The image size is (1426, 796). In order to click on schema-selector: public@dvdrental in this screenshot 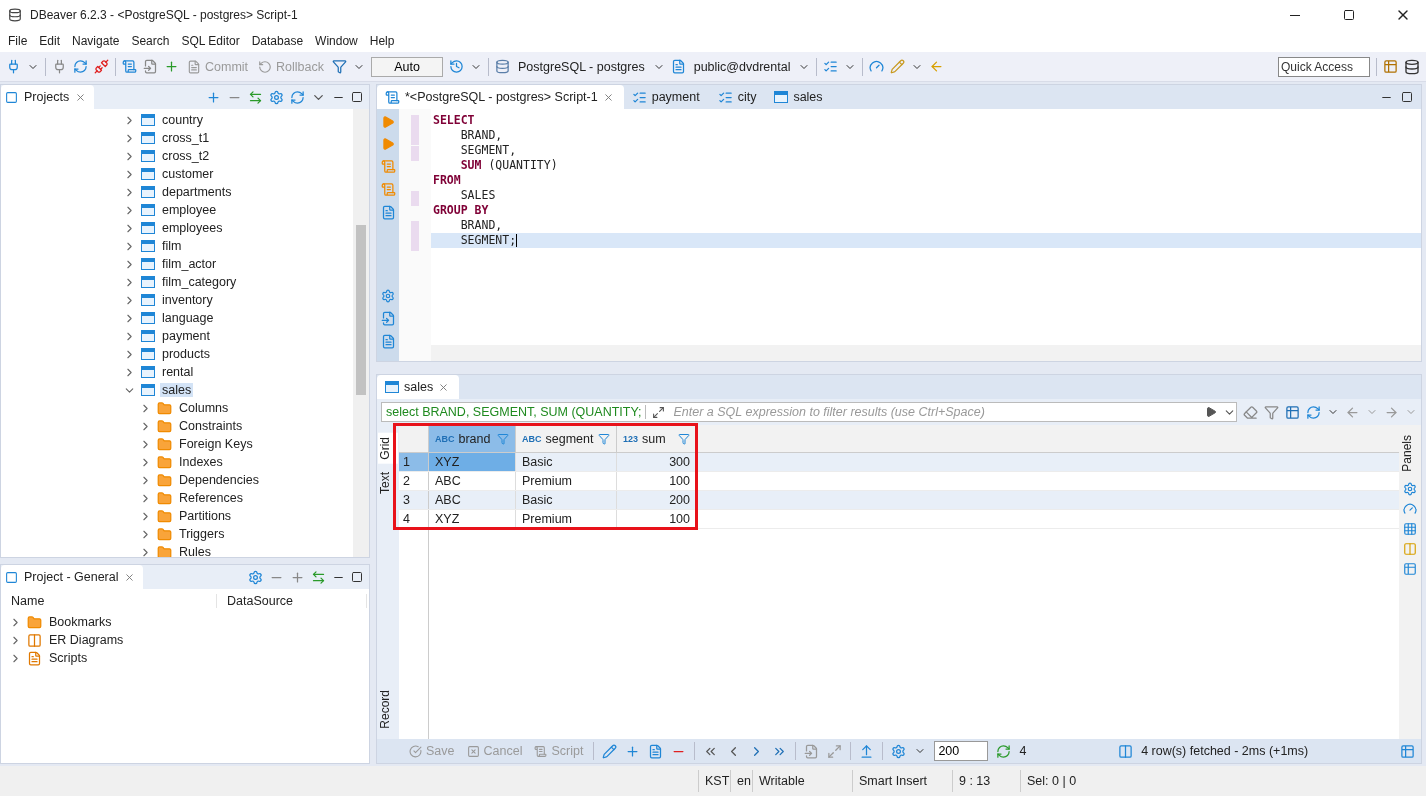, I will do `click(742, 66)`.